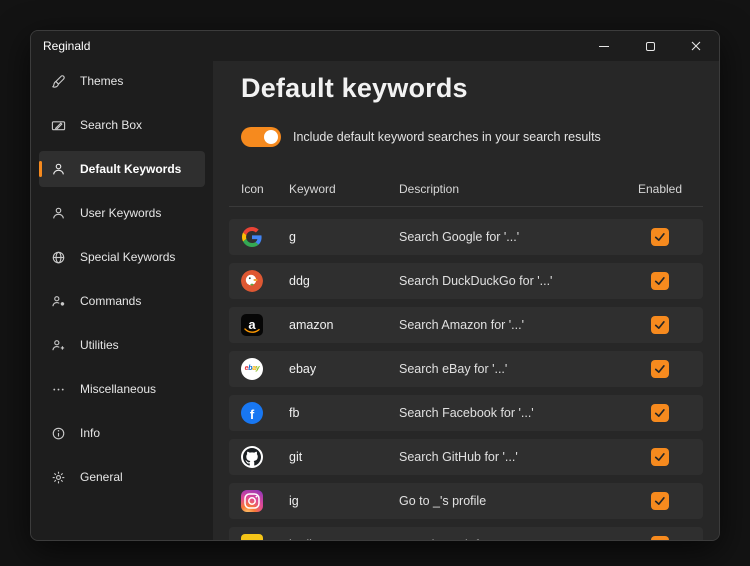 Image resolution: width=750 pixels, height=566 pixels. I want to click on titlebar: Reginald, so click(375, 46).